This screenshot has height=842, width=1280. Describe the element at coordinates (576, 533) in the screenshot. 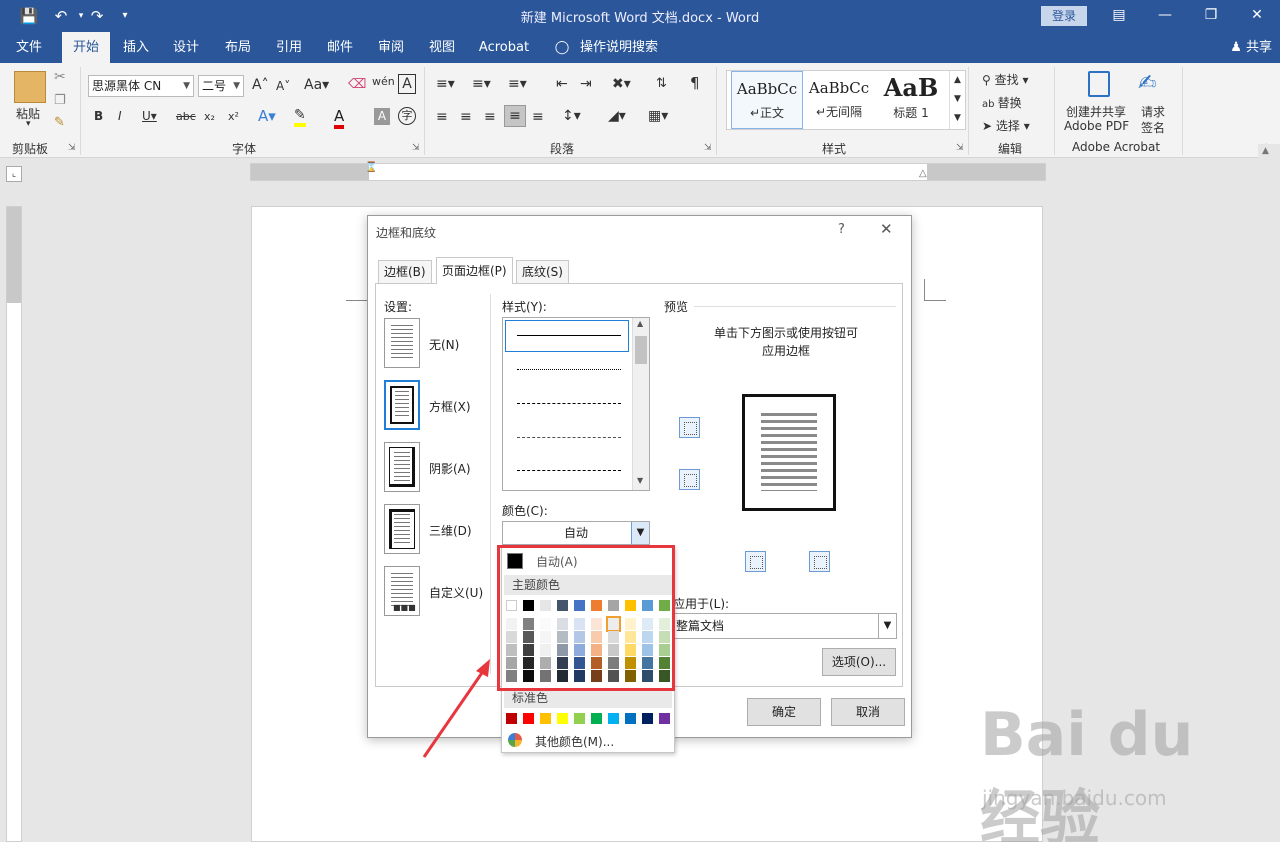

I see `color-combo: 自动 ▼` at that location.